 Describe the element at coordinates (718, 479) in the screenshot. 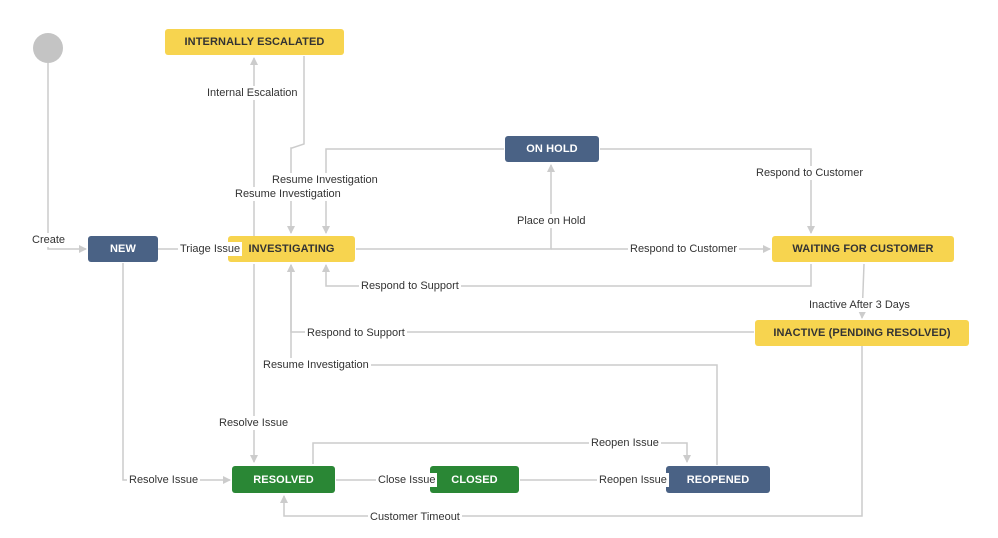

I see `status-reopened: REOPENED` at that location.